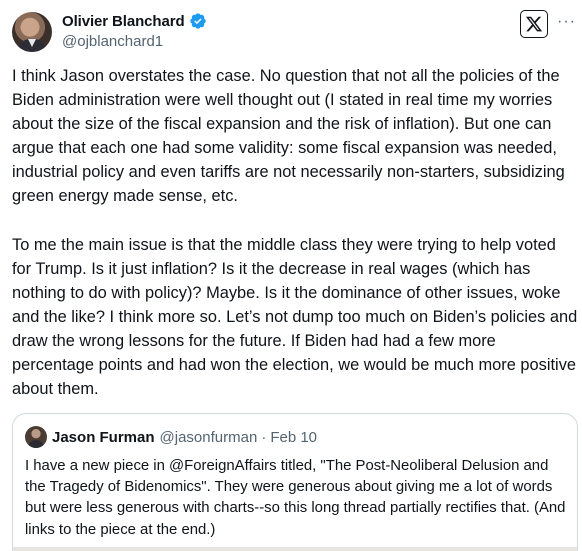 The image size is (582, 551). What do you see at coordinates (293, 437) in the screenshot?
I see `quoted-tweet-date: Feb 10` at bounding box center [293, 437].